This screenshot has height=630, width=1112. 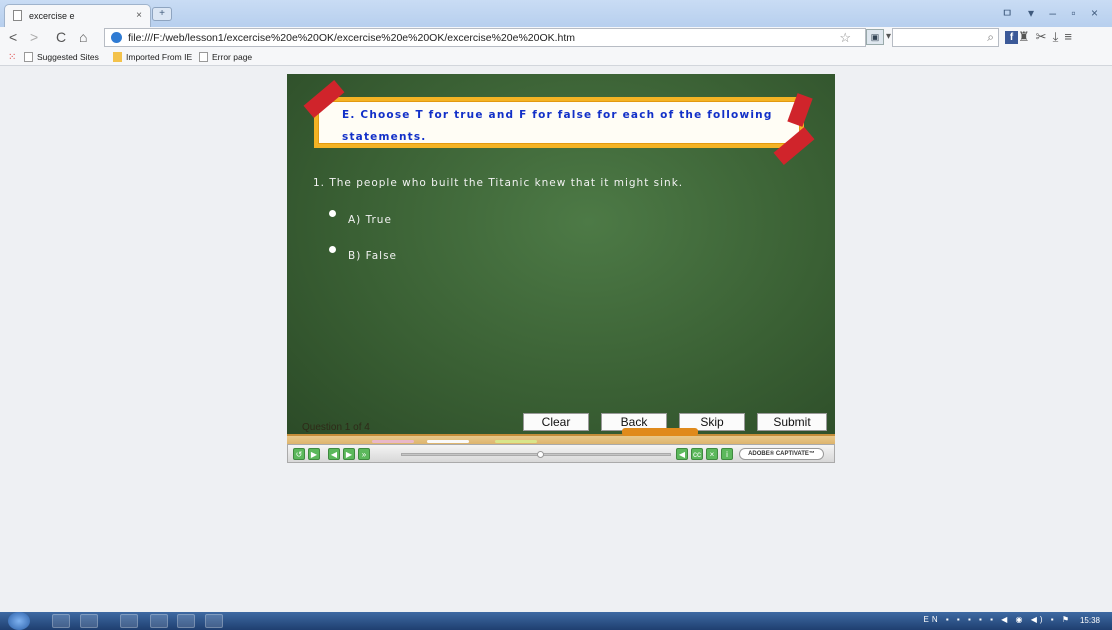 What do you see at coordinates (556, 13) in the screenshot?
I see `tab-strip: excercise e × + ㅁ ▾ – ▫ ×` at bounding box center [556, 13].